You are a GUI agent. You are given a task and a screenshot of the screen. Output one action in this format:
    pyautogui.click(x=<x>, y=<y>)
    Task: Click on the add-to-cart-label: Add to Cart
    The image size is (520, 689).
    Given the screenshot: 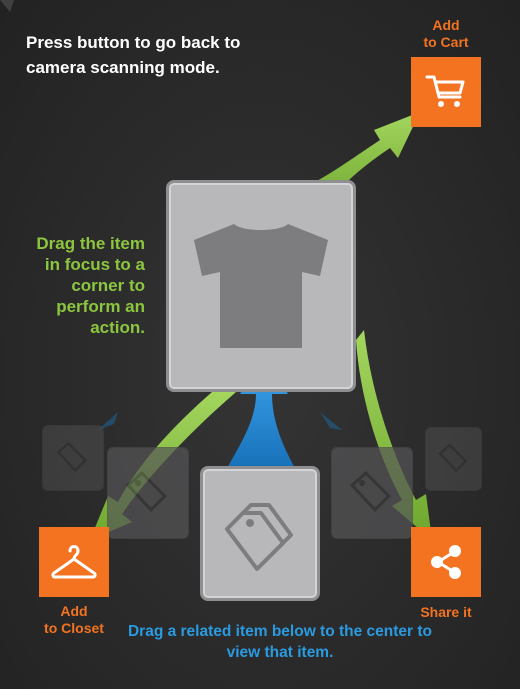 What is the action you would take?
    pyautogui.click(x=446, y=33)
    